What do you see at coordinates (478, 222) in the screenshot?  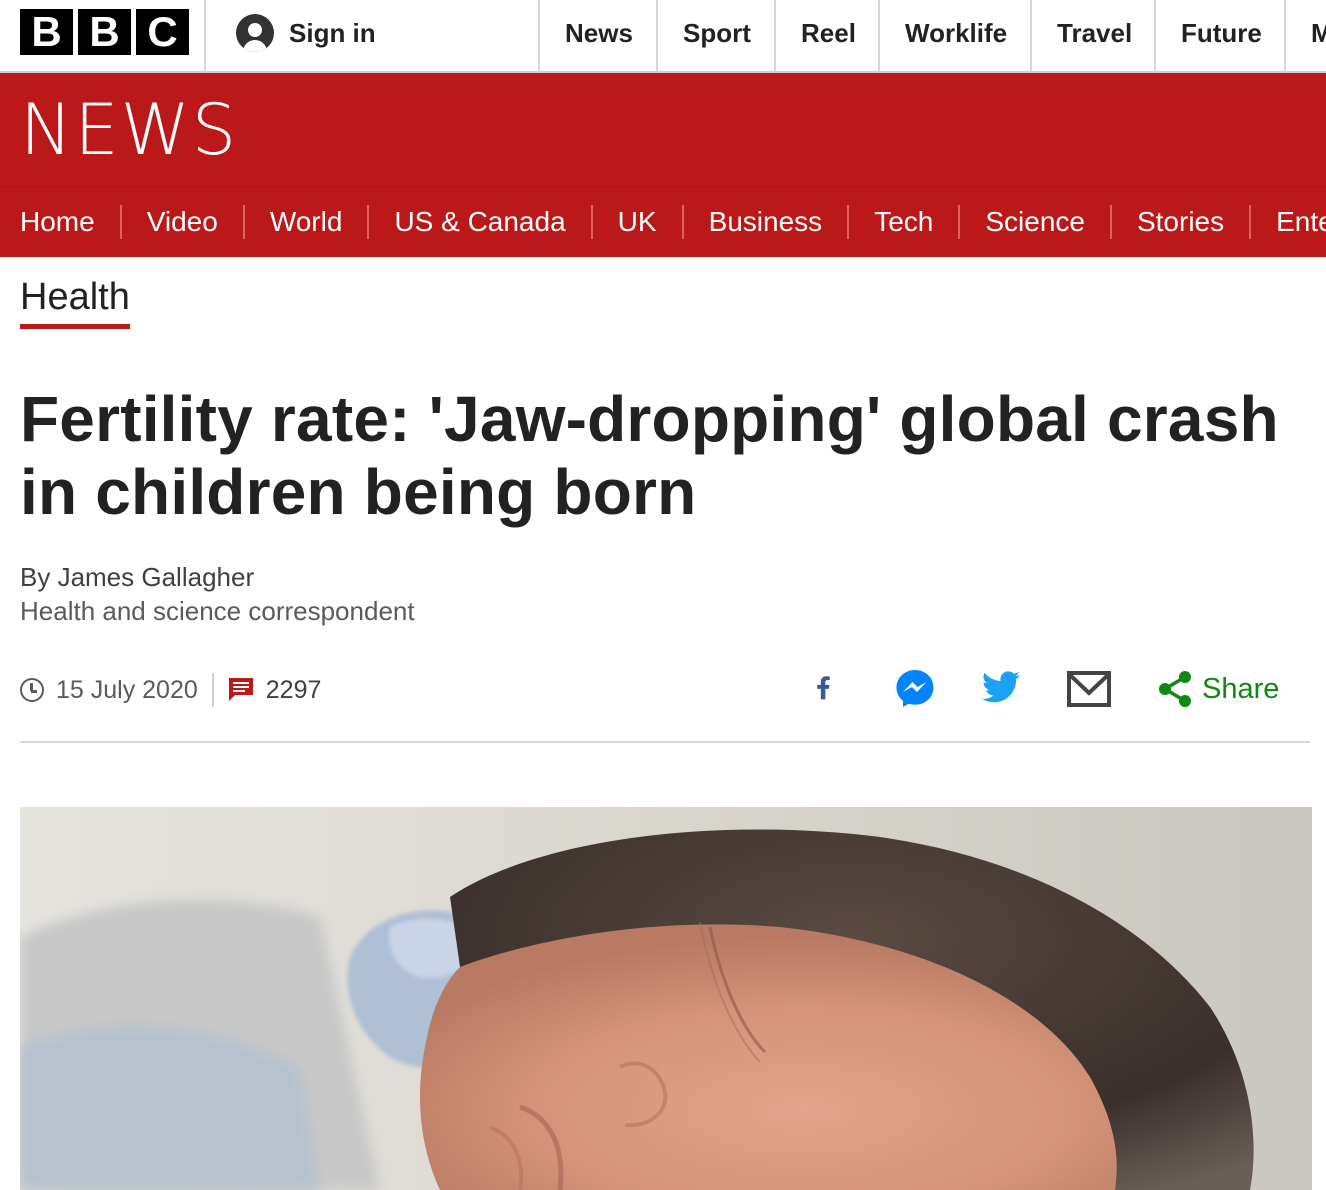 I see `nav-us-canada: US & Canada` at bounding box center [478, 222].